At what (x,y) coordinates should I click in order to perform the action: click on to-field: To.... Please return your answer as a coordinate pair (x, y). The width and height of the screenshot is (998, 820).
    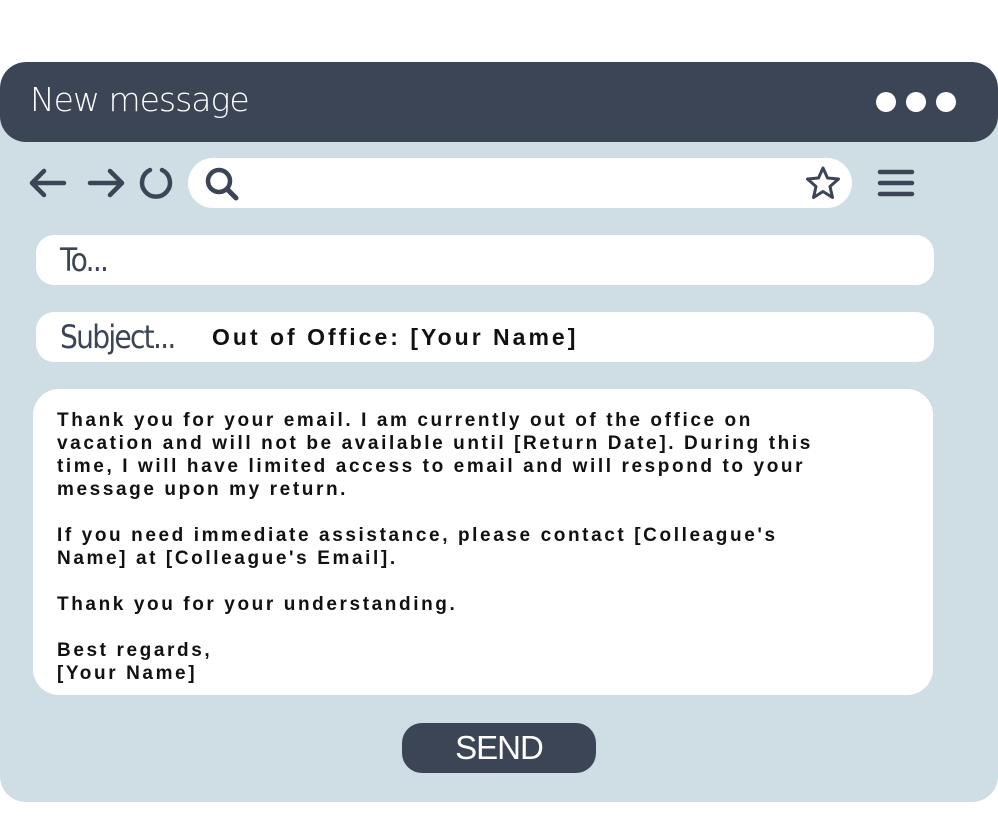
    Looking at the image, I should click on (485, 260).